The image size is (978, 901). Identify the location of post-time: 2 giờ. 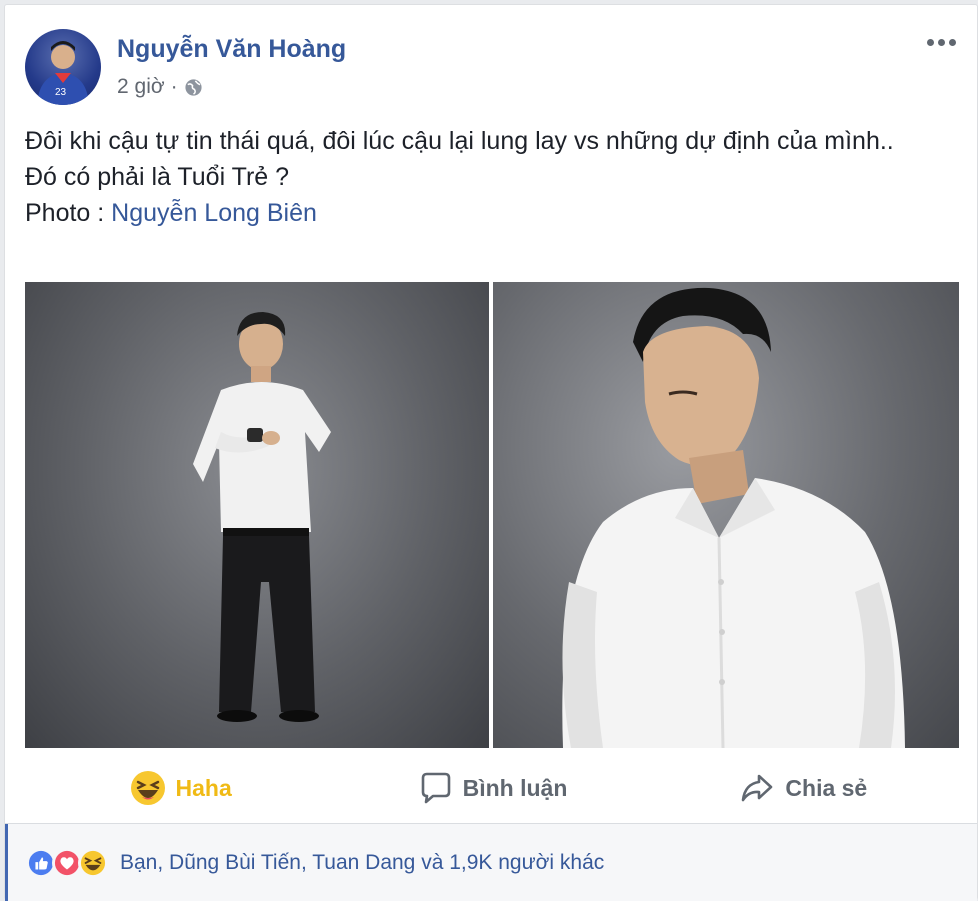
(141, 87).